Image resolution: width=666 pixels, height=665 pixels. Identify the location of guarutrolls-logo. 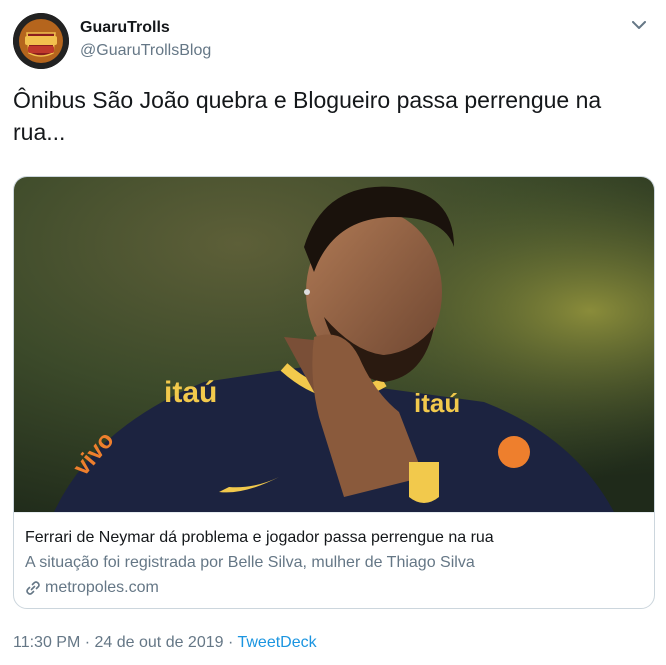
(41, 41).